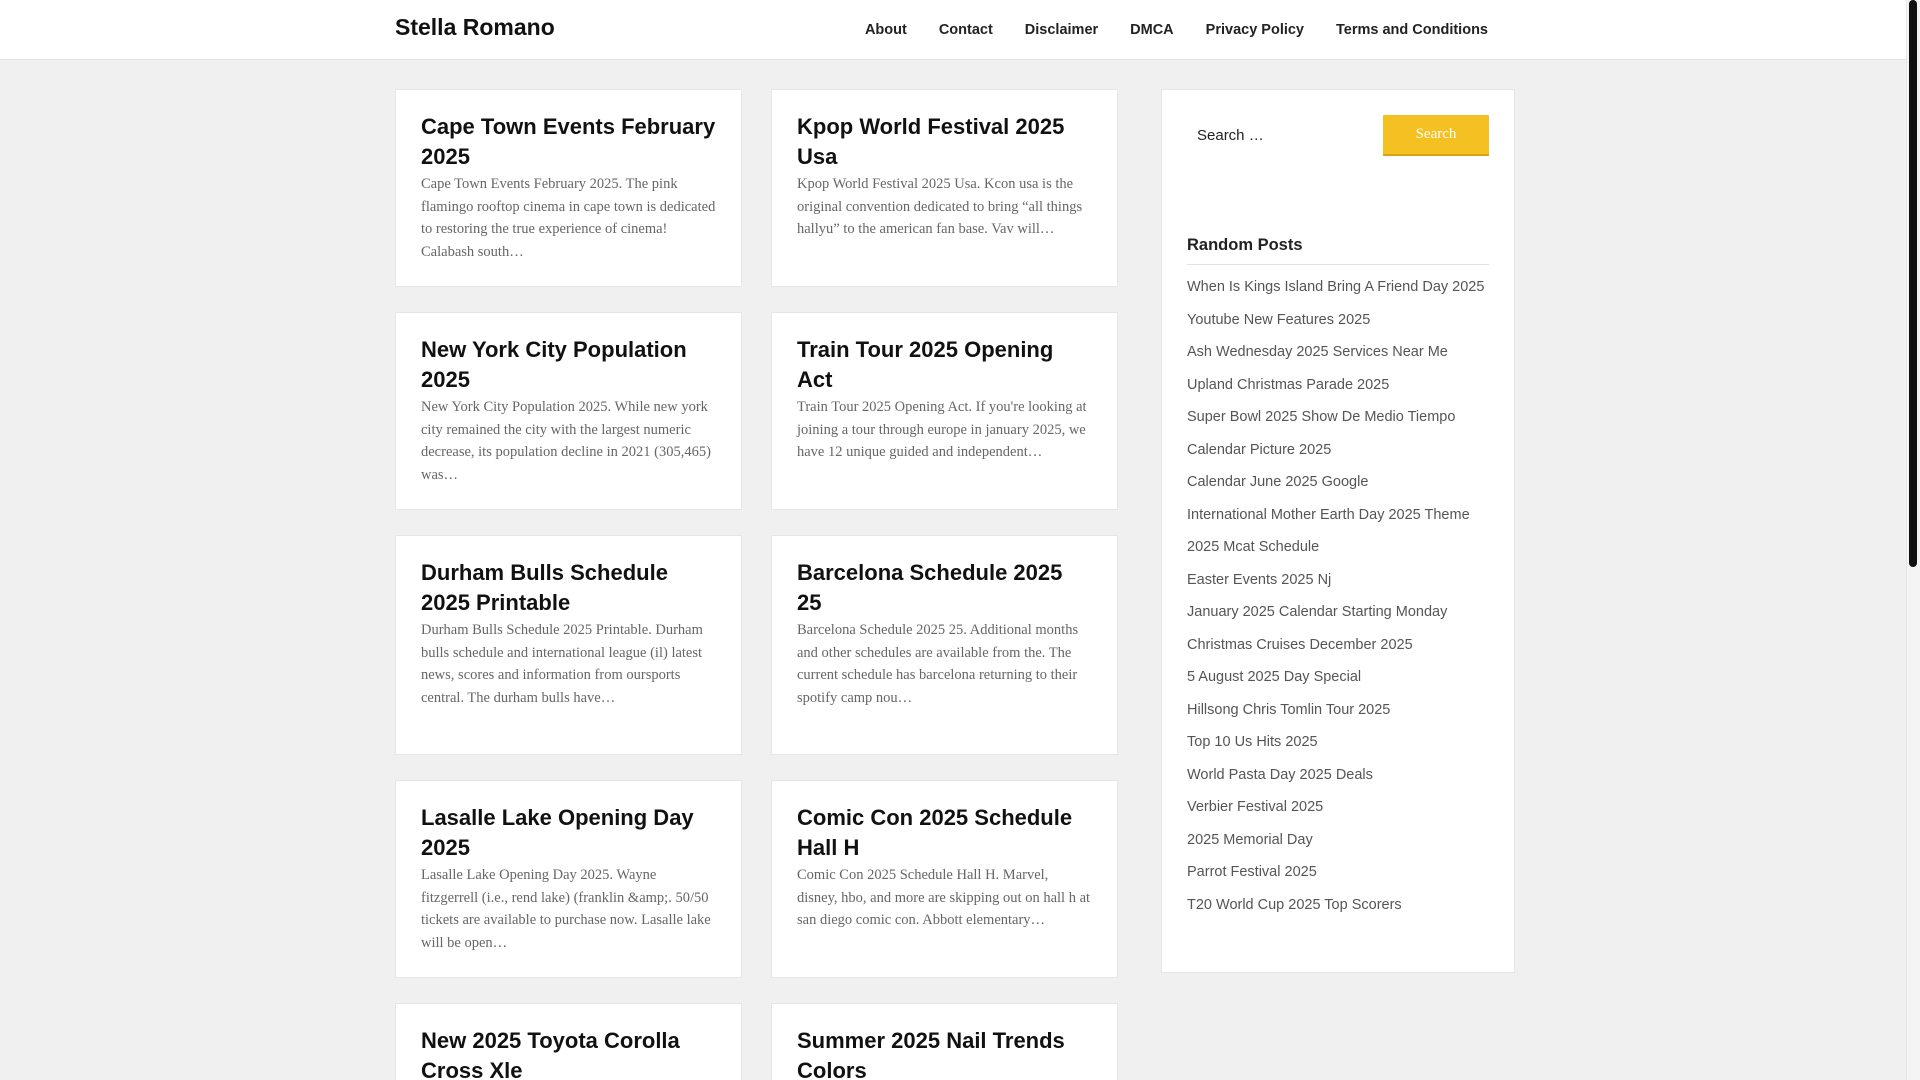  What do you see at coordinates (1255, 807) in the screenshot?
I see `random-post-link: Verbier Festival 2025` at bounding box center [1255, 807].